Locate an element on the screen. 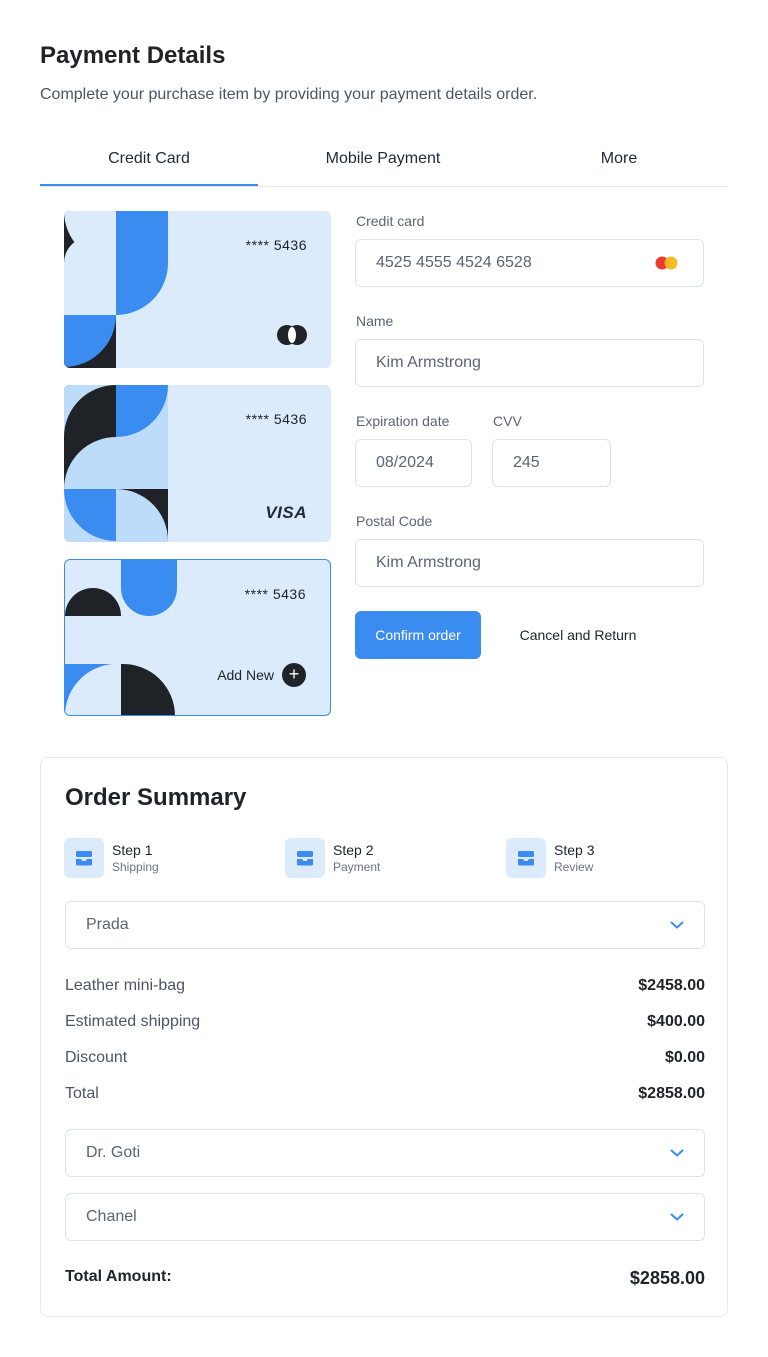 This screenshot has width=768, height=1357. total-amount-row: Total Amount: $2858.00 is located at coordinates (385, 1278).